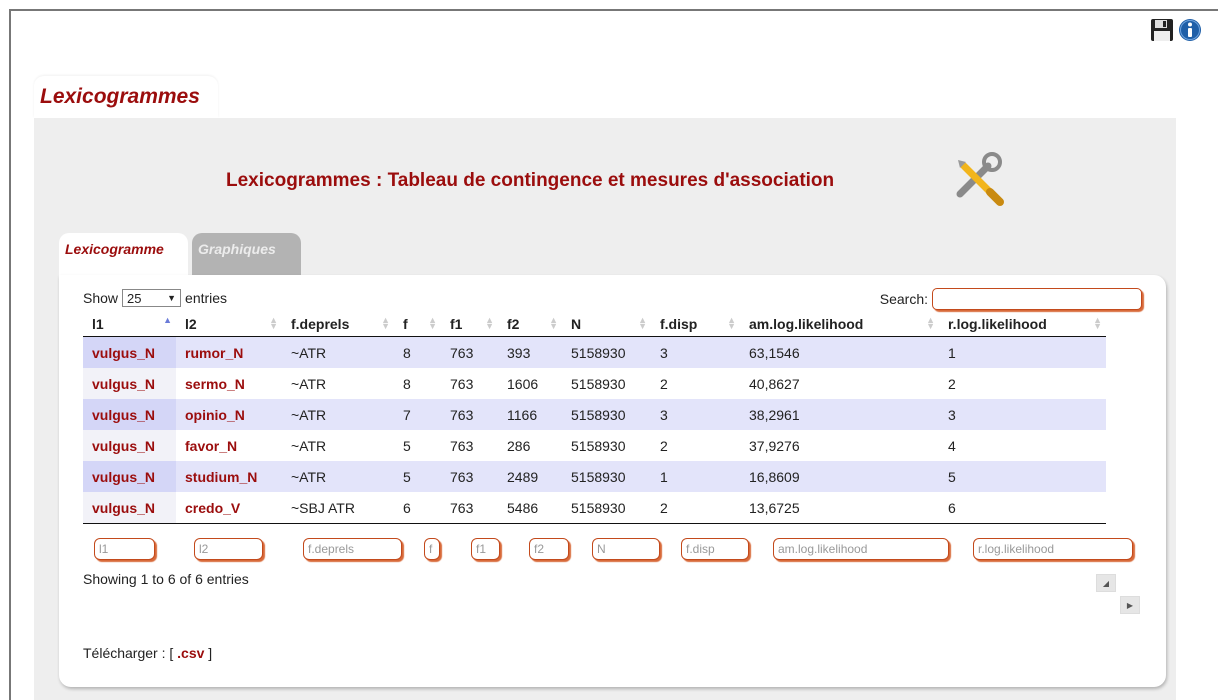 The width and height of the screenshot is (1218, 700). I want to click on table-cell-link: sermo_N, so click(229, 383).